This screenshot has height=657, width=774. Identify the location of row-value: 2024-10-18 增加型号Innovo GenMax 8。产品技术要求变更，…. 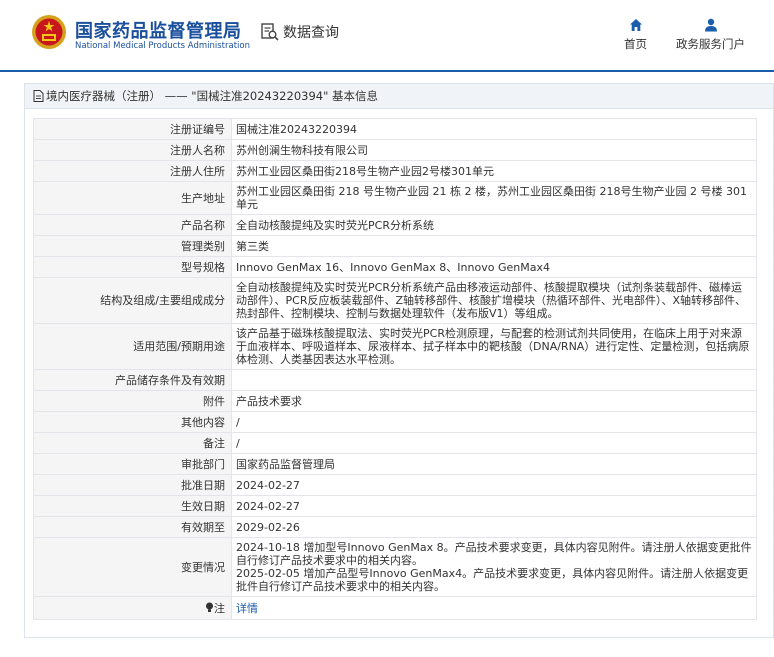
(494, 567).